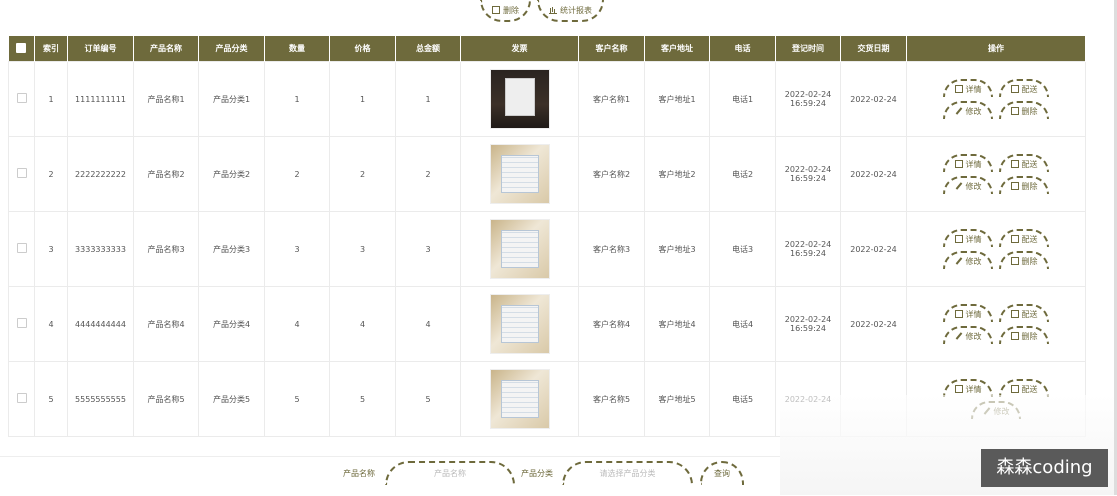 This screenshot has width=1117, height=496. What do you see at coordinates (611, 399) in the screenshot?
I see `cell-customer: 客户名称5` at bounding box center [611, 399].